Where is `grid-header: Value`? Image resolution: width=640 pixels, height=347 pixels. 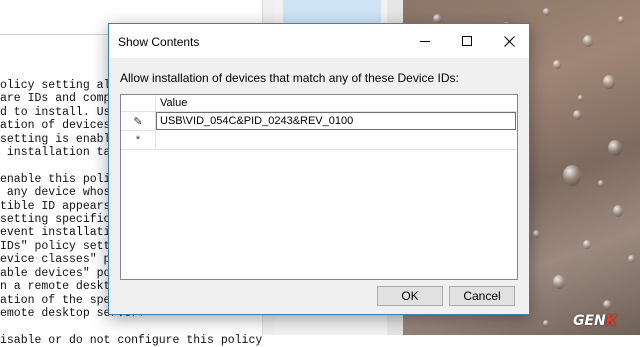 grid-header: Value is located at coordinates (319, 103).